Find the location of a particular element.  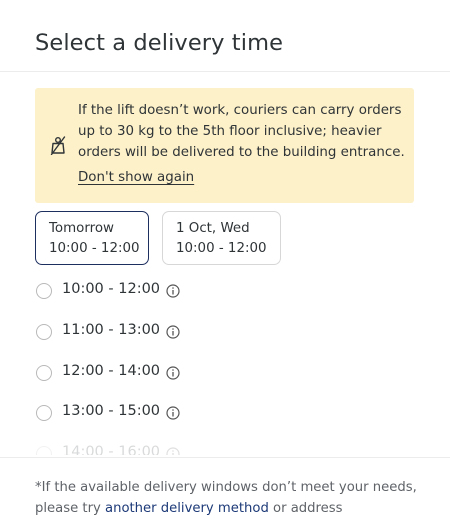

time-slot-label: 12:00 - 14:00 is located at coordinates (111, 371).